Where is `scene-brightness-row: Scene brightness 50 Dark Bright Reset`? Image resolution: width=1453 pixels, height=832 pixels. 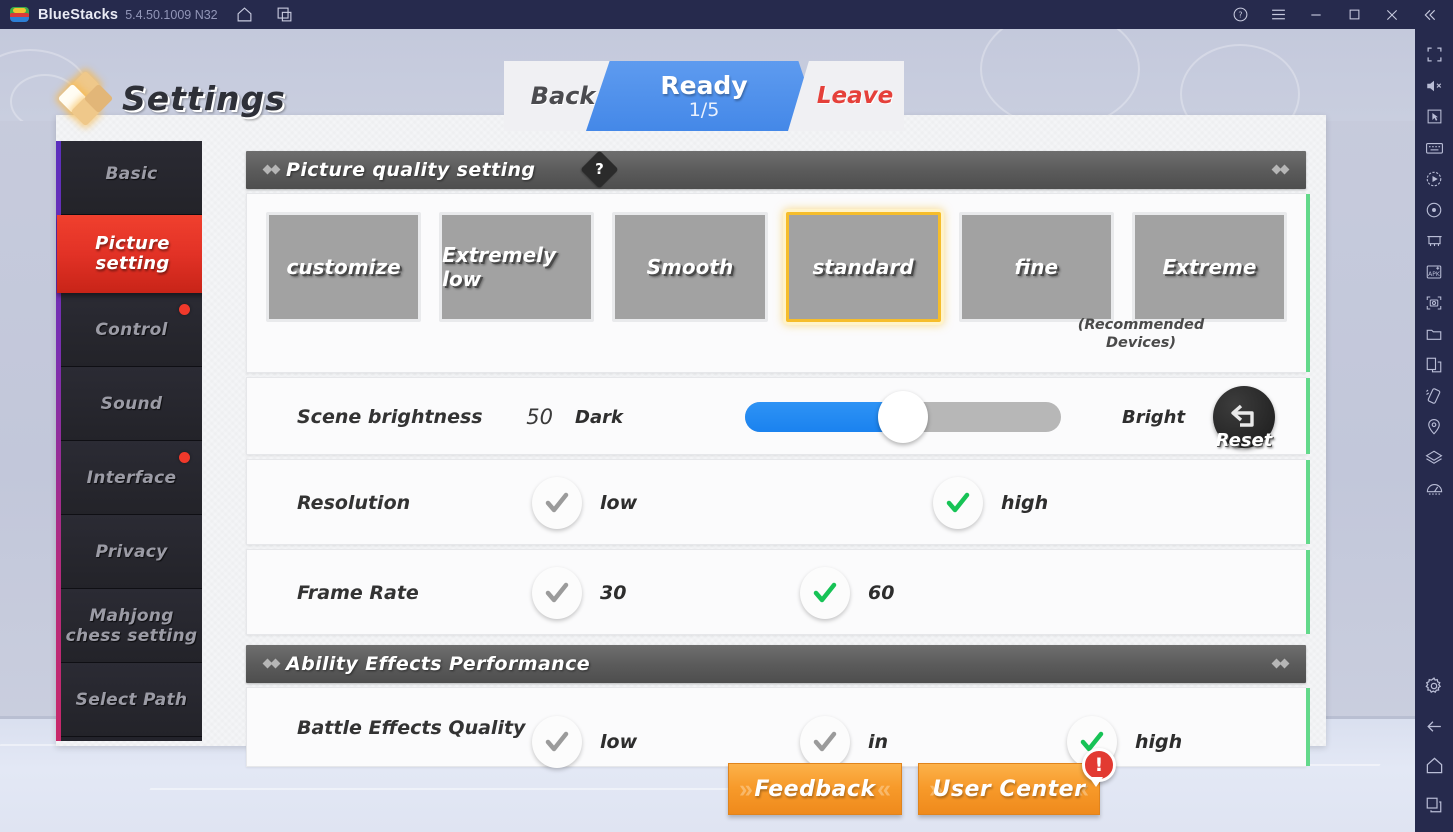
scene-brightness-row: Scene brightness 50 Dark Bright Reset is located at coordinates (776, 417).